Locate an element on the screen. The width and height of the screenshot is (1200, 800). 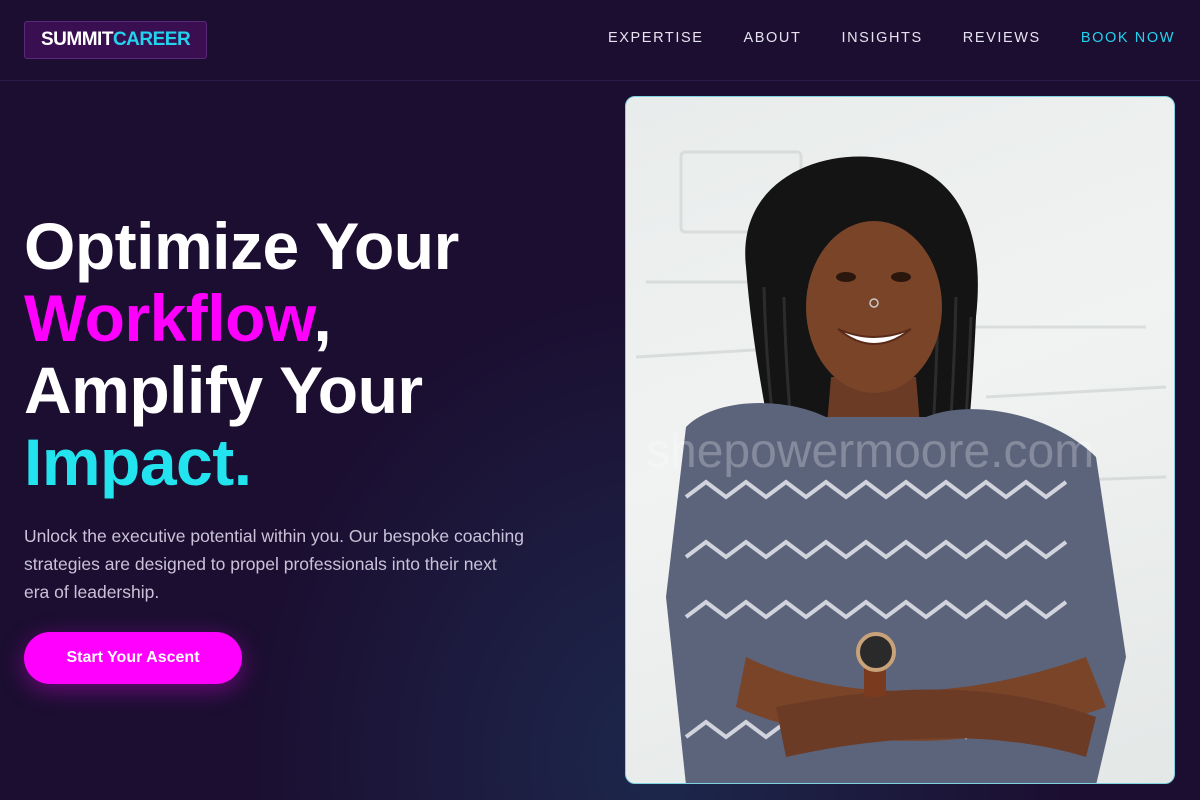
headline-period: . is located at coordinates (242, 462).